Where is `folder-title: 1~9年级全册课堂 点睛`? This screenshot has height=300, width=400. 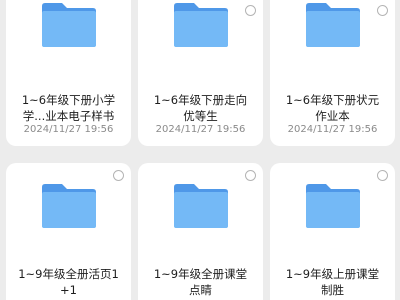
folder-title: 1~9年级全册课堂 点睛 is located at coordinates (200, 282).